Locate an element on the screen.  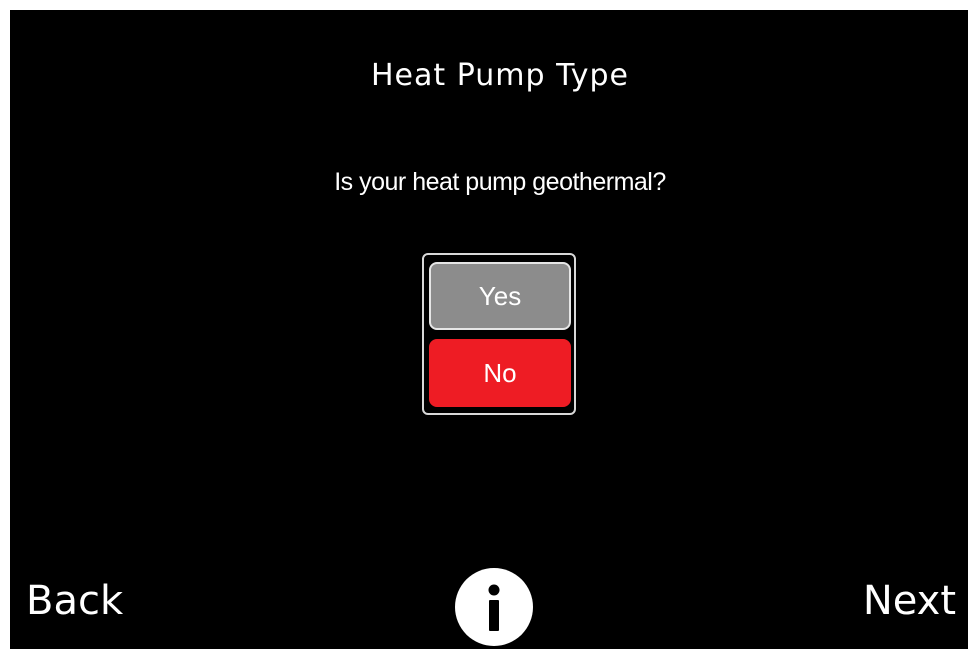
info-icon is located at coordinates (494, 607).